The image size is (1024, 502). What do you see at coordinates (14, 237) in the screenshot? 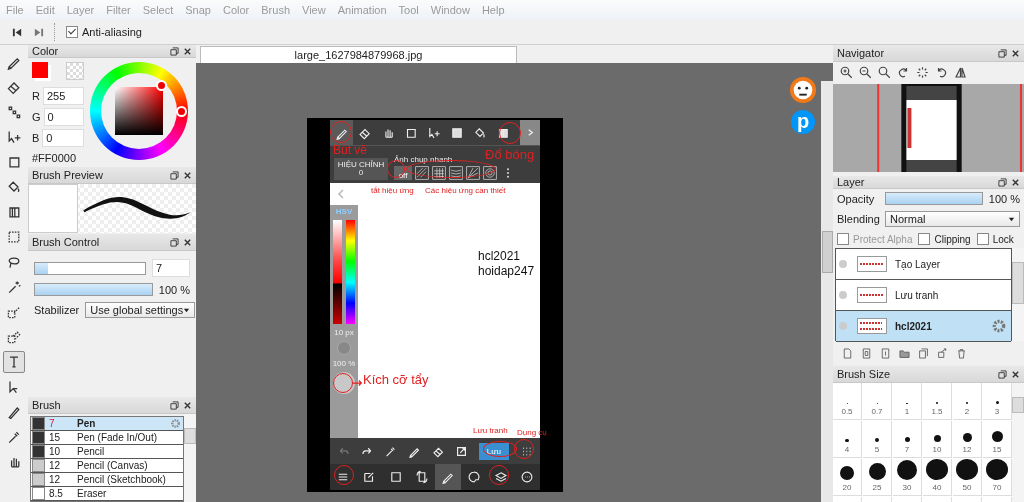
I see `selection-icon` at bounding box center [14, 237].